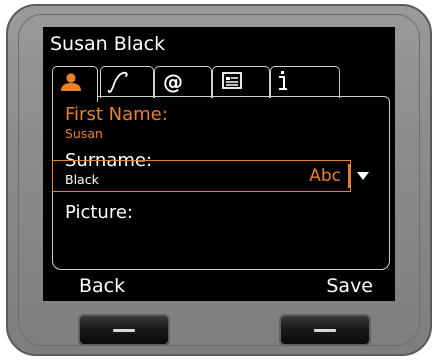  Describe the element at coordinates (305, 82) in the screenshot. I see `tab-info` at that location.